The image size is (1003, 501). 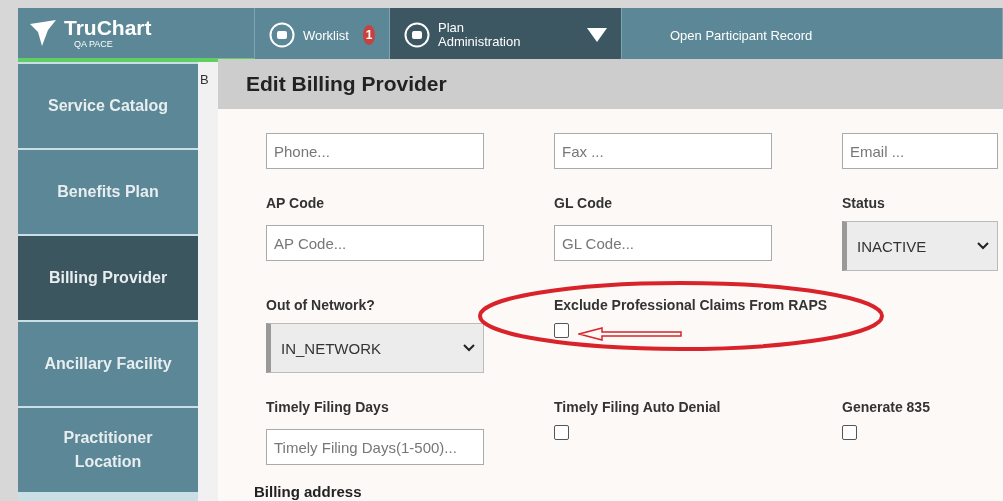 What do you see at coordinates (108, 28) in the screenshot?
I see `logo-name: TruChart` at bounding box center [108, 28].